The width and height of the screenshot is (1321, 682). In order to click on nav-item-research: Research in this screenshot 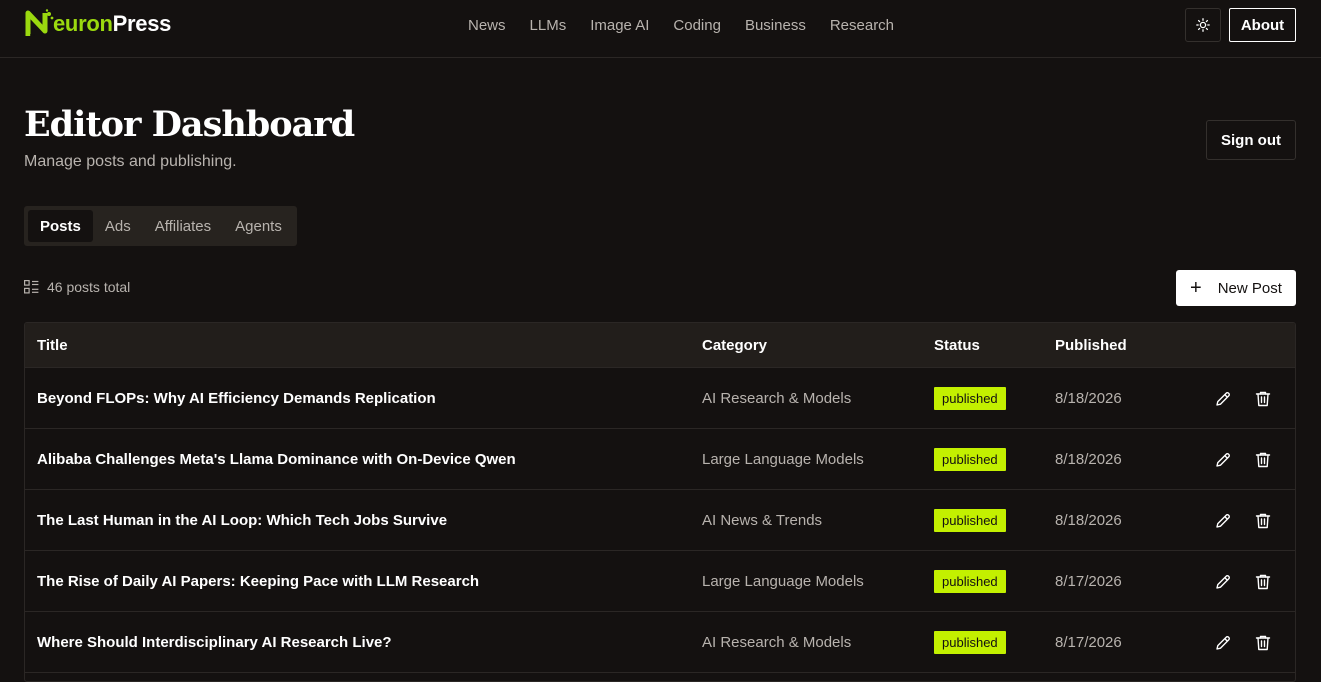, I will do `click(862, 25)`.